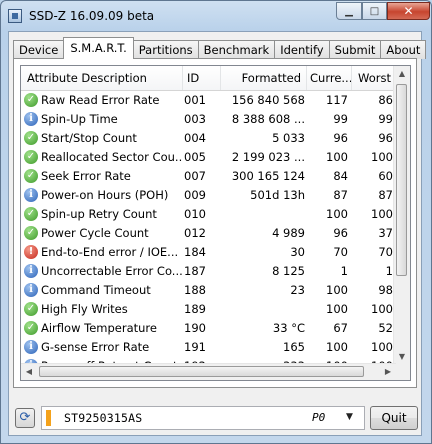 The height and width of the screenshot is (444, 432). What do you see at coordinates (401, 180) in the screenshot?
I see `vertical-scroll-thumb` at bounding box center [401, 180].